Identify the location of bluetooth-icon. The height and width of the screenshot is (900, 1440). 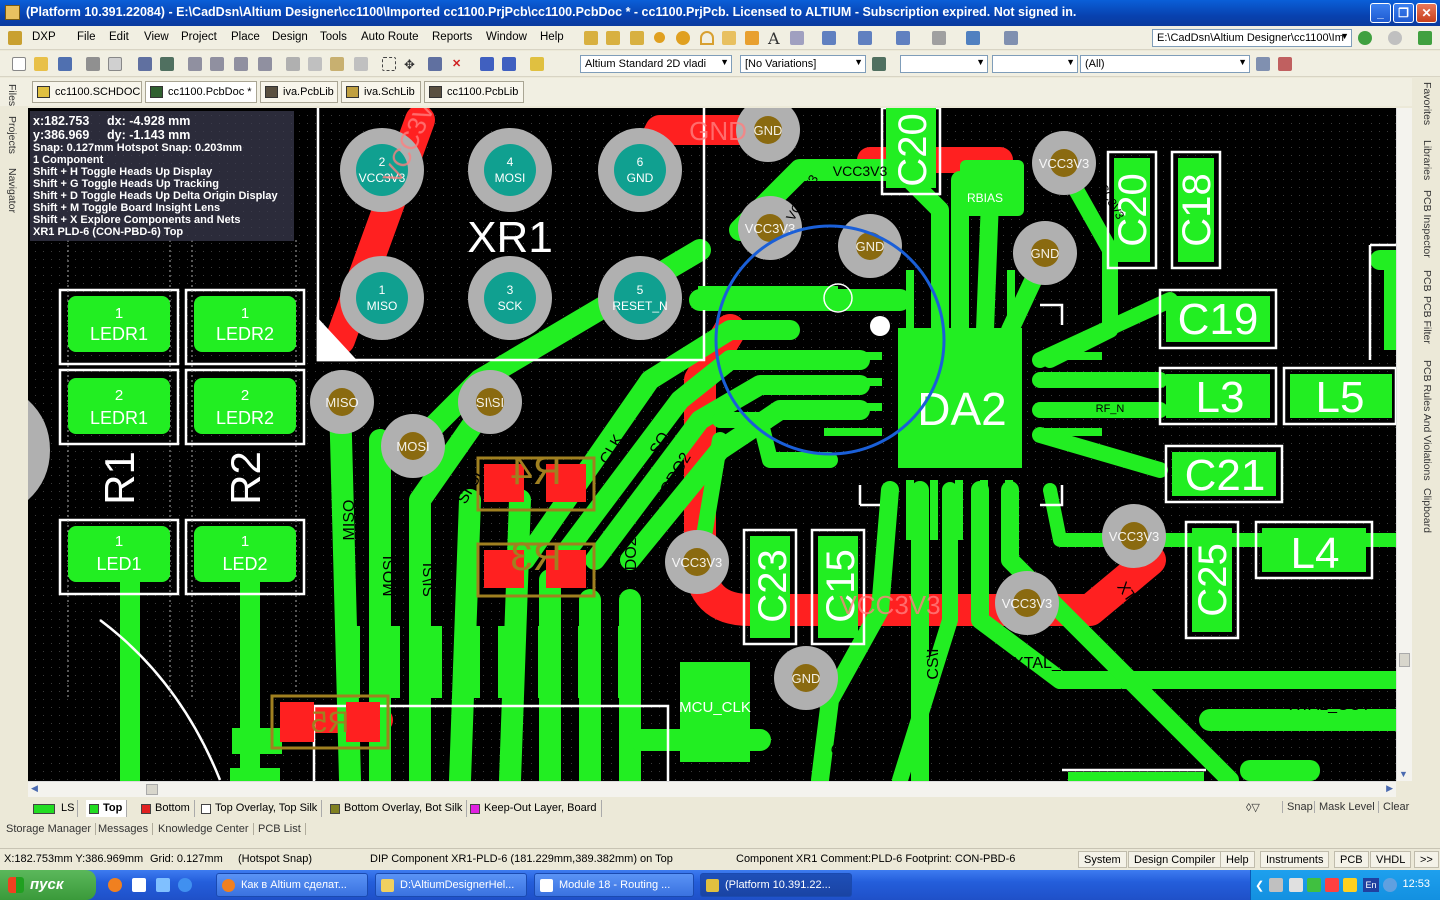
(1390, 885).